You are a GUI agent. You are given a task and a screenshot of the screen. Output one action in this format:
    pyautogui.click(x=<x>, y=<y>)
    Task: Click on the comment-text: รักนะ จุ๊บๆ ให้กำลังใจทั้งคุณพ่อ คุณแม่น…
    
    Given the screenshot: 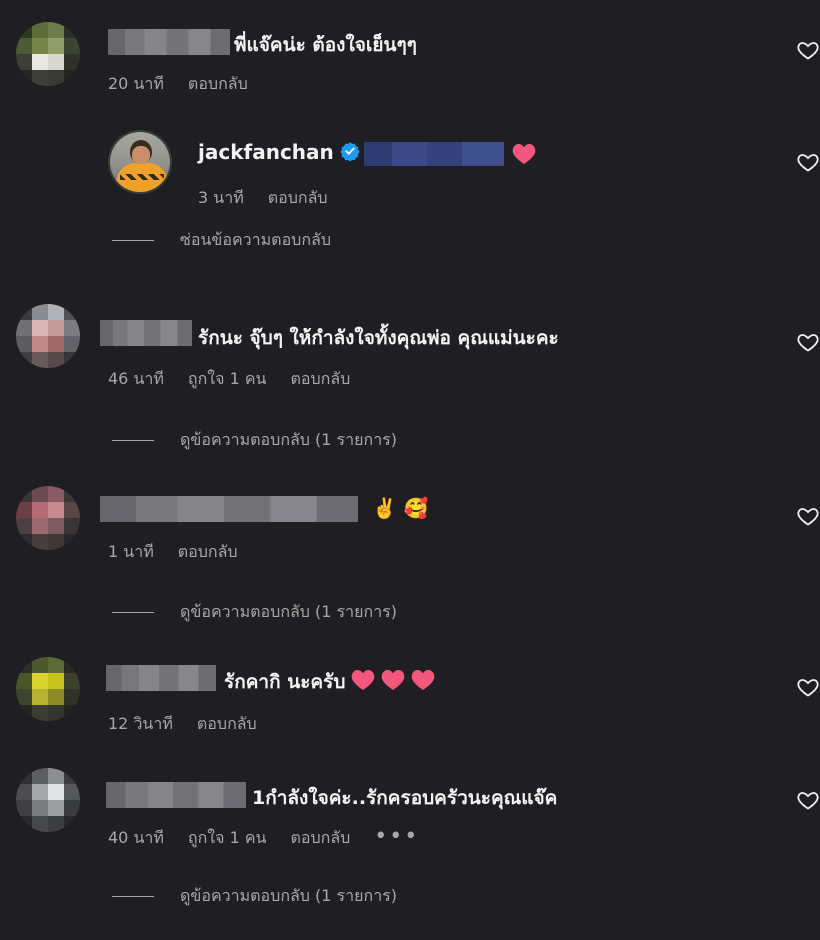 What is the action you would take?
    pyautogui.click(x=378, y=338)
    